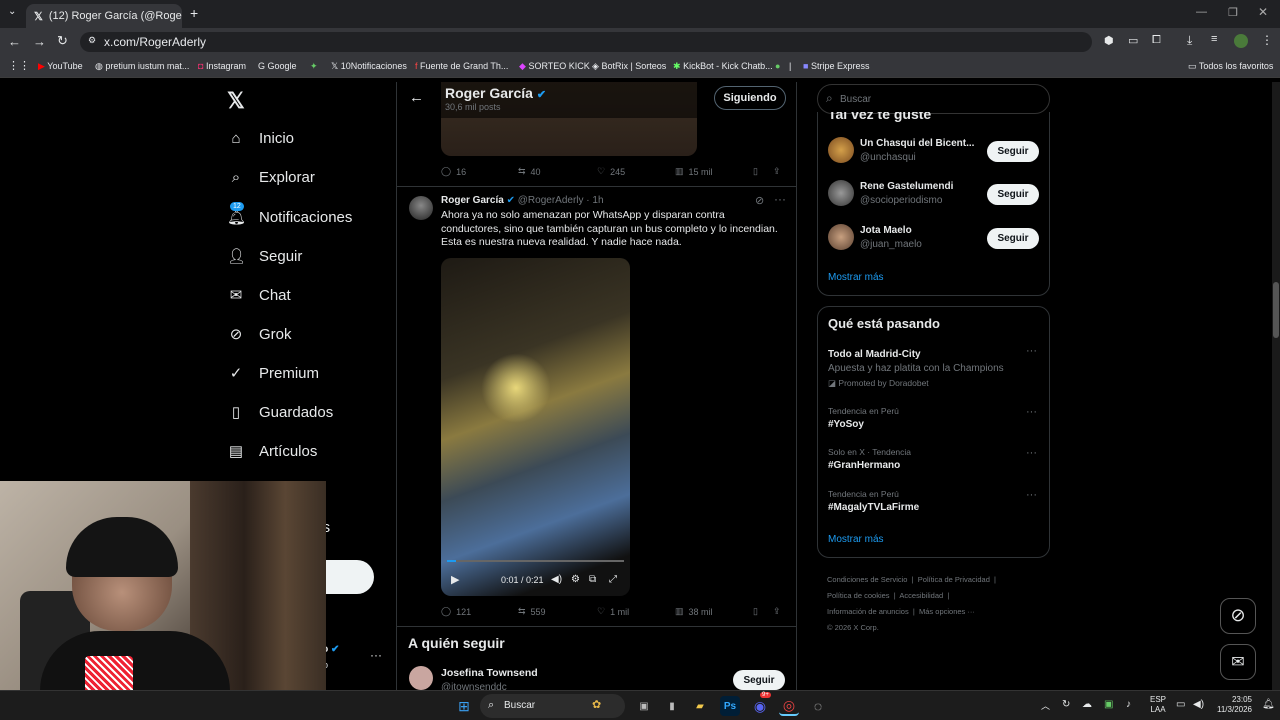  What do you see at coordinates (750, 98) in the screenshot?
I see `following-button: Siguiendo` at bounding box center [750, 98].